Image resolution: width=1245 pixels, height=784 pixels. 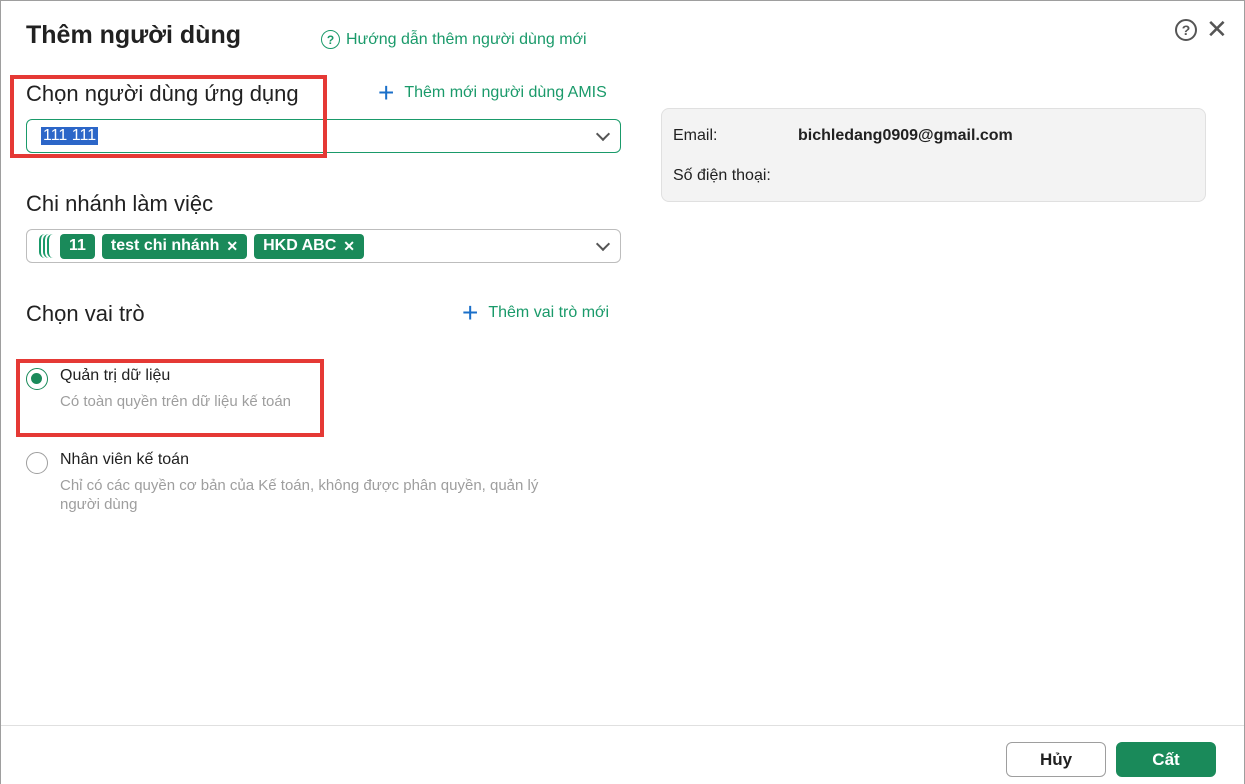 I want to click on cancel-button: Hủy, so click(x=1056, y=759).